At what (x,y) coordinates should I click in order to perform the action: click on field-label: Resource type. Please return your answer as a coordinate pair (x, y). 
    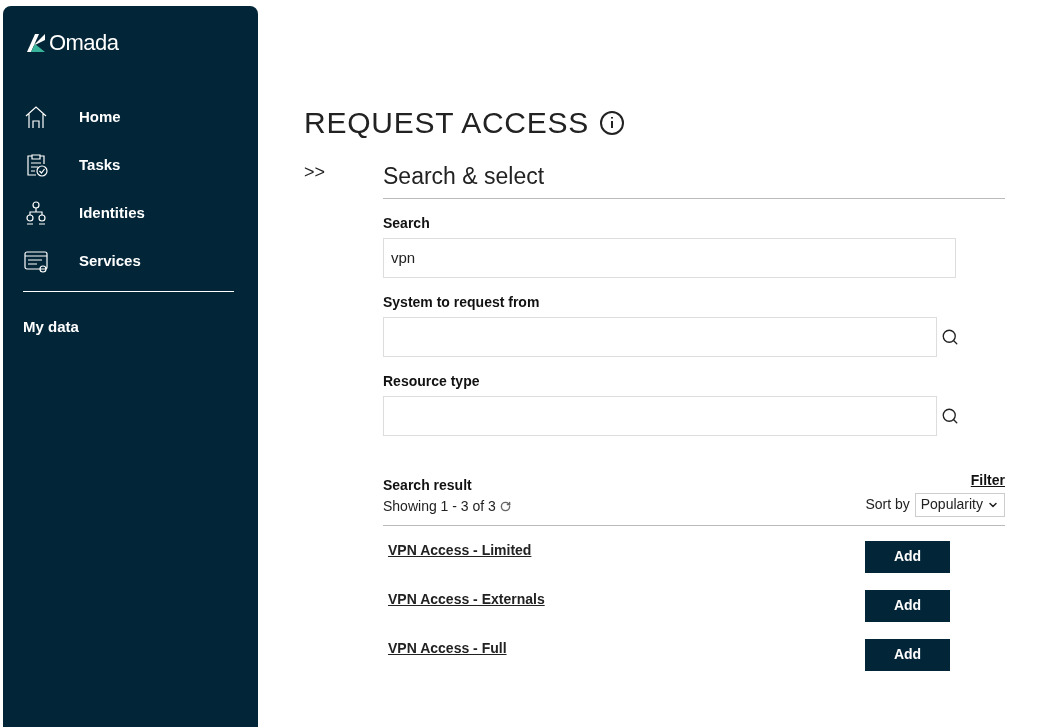
    Looking at the image, I should click on (432, 381).